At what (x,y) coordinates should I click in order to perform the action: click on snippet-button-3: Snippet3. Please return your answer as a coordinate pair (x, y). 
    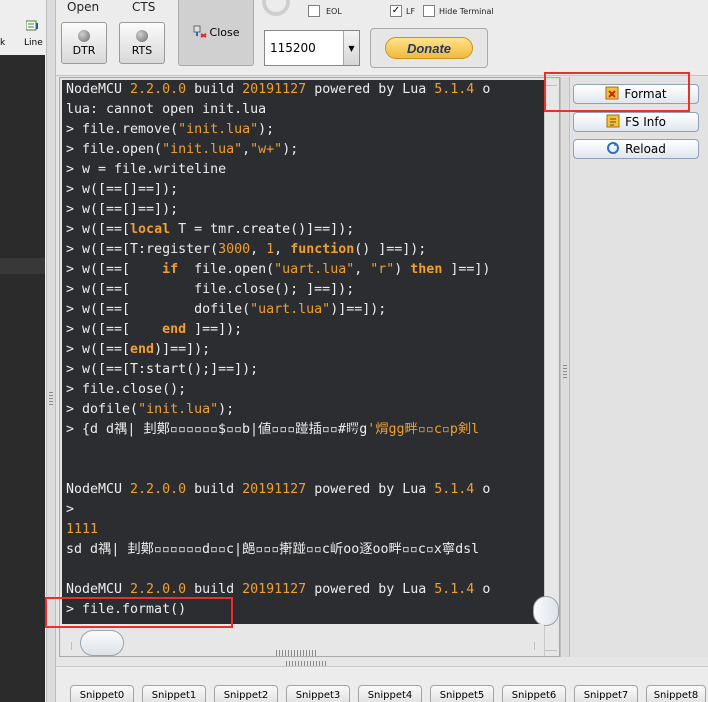
    Looking at the image, I should click on (318, 693).